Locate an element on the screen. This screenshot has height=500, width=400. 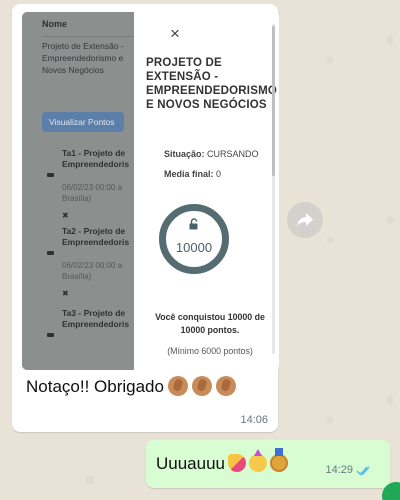
outgoing-text: Uuuauuu is located at coordinates (222, 461).